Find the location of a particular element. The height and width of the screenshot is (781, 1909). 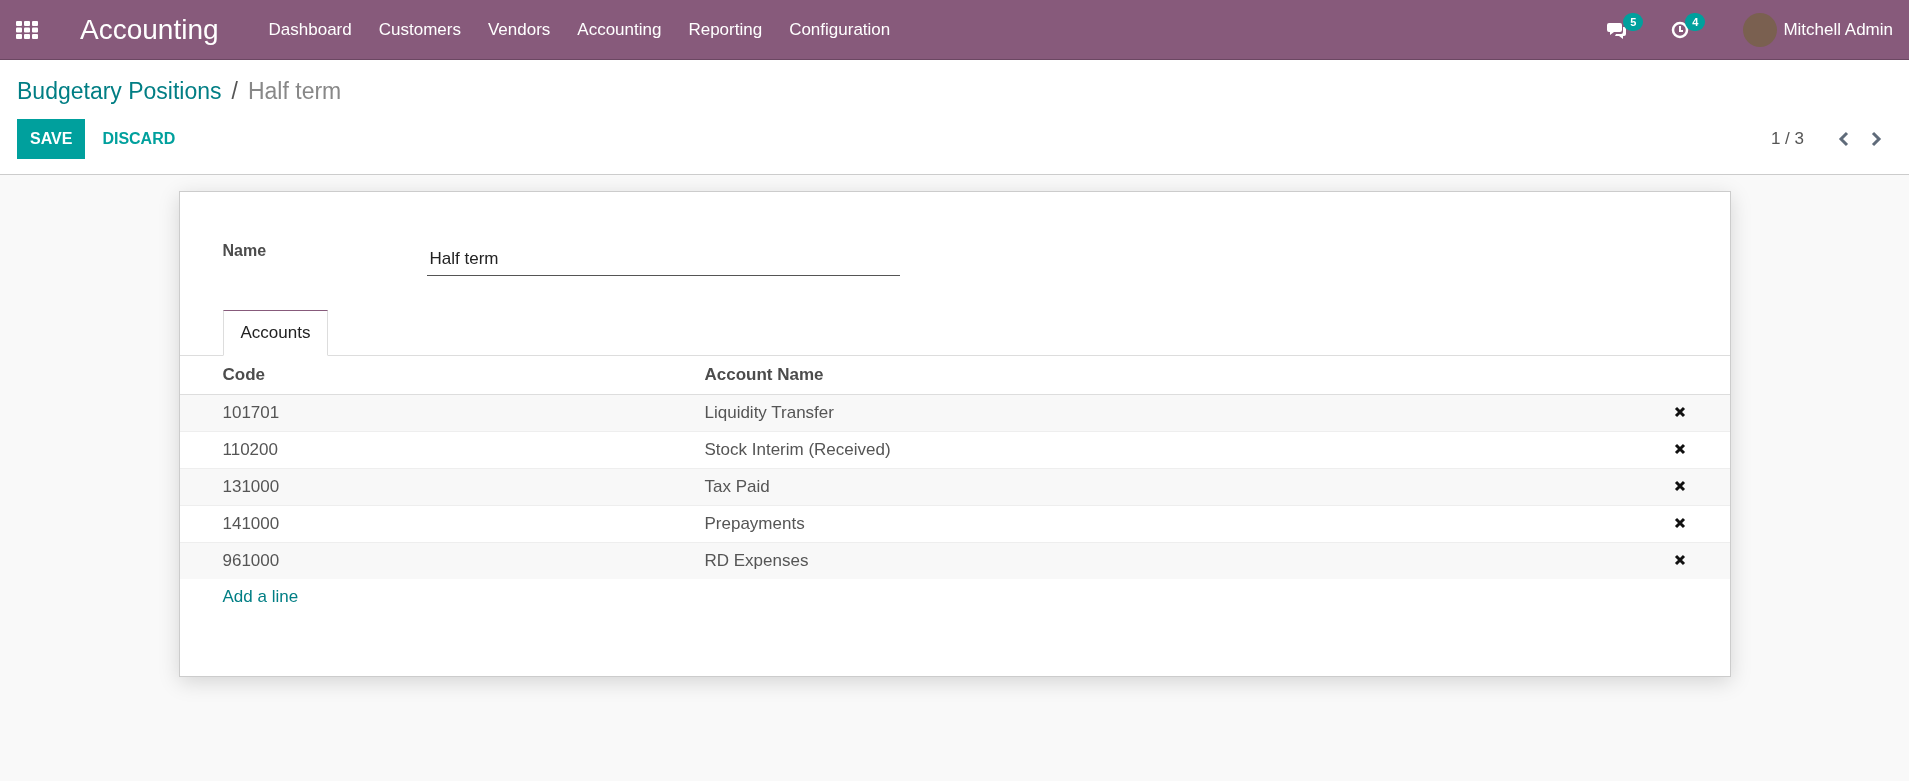

breadcrumb-current: Half term is located at coordinates (294, 91).